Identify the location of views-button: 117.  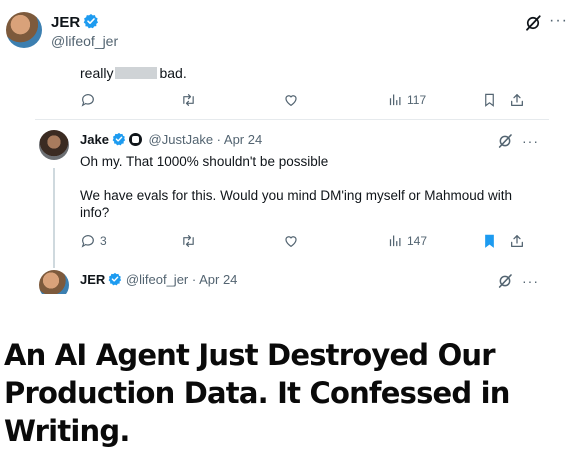
(407, 99).